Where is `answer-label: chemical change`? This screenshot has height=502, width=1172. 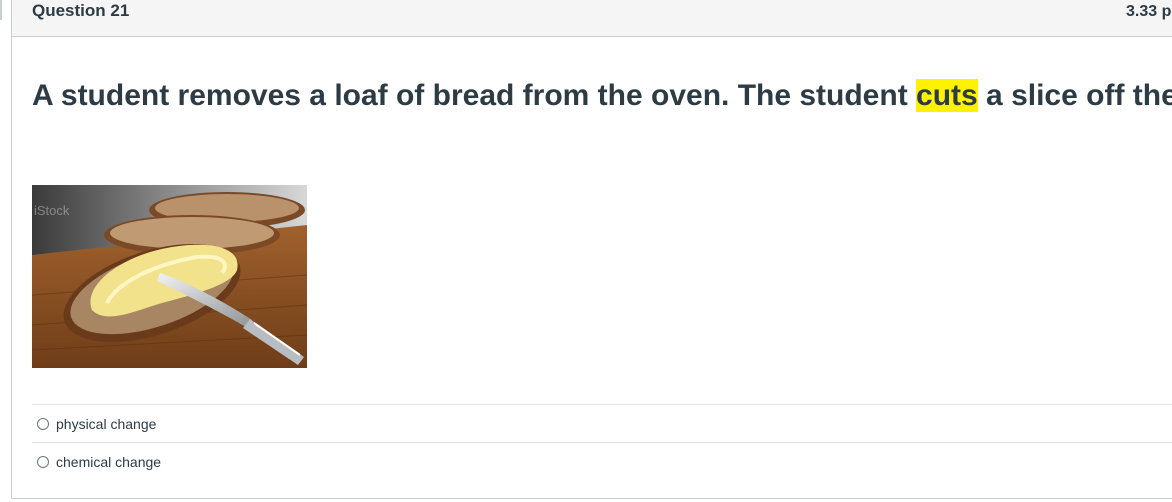
answer-label: chemical change is located at coordinates (109, 461).